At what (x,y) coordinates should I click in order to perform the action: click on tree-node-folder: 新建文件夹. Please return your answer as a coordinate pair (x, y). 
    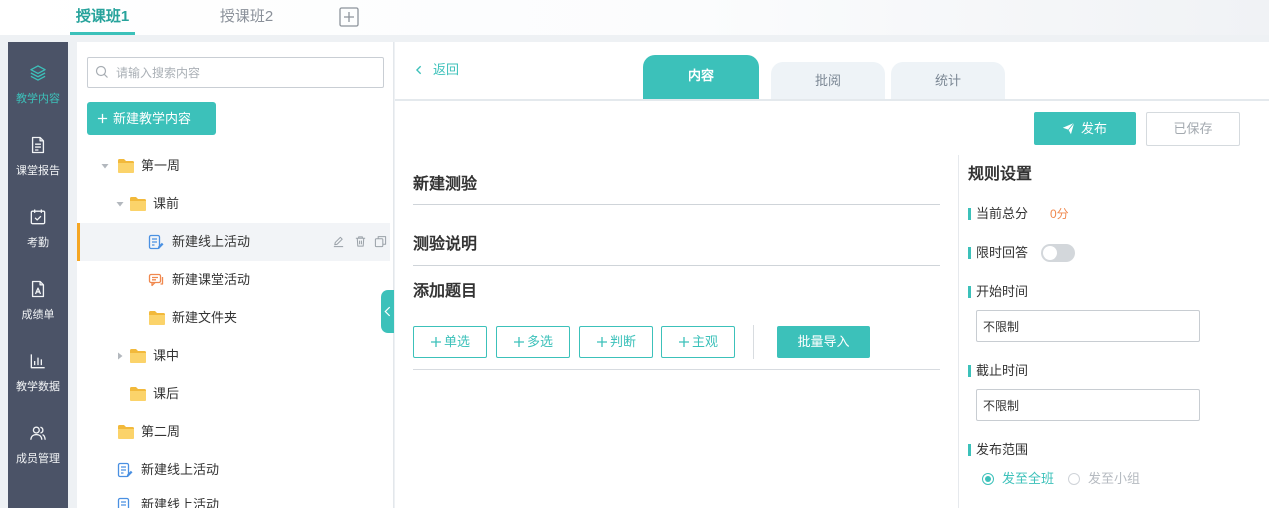
    Looking at the image, I should click on (233, 318).